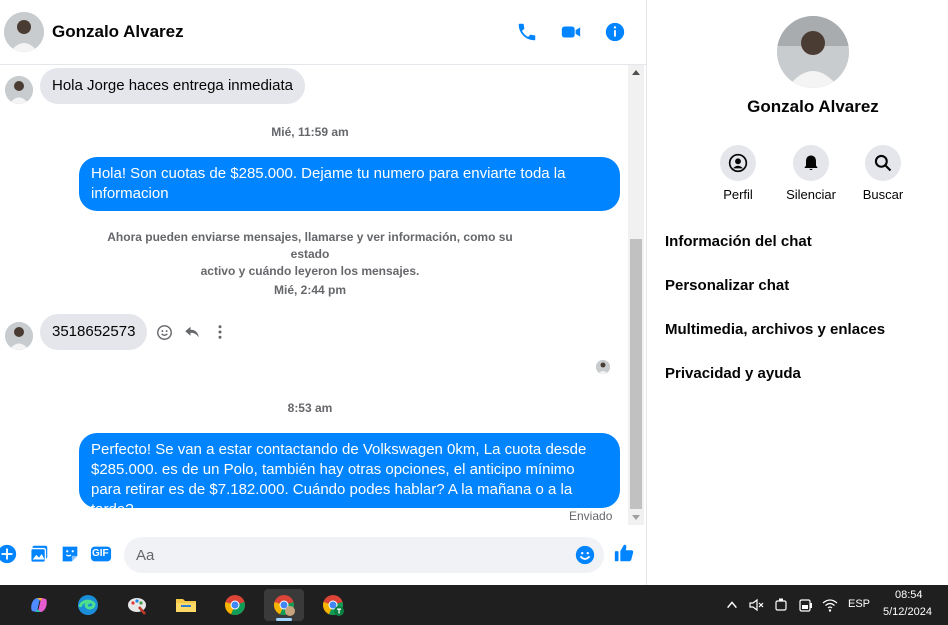 This screenshot has height=625, width=948. Describe the element at coordinates (830, 605) in the screenshot. I see `wifi-icon` at that location.